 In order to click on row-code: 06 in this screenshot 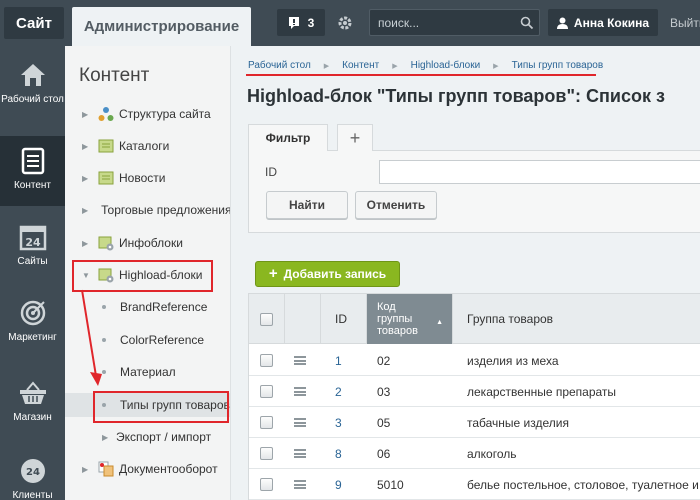, I will do `click(384, 453)`.